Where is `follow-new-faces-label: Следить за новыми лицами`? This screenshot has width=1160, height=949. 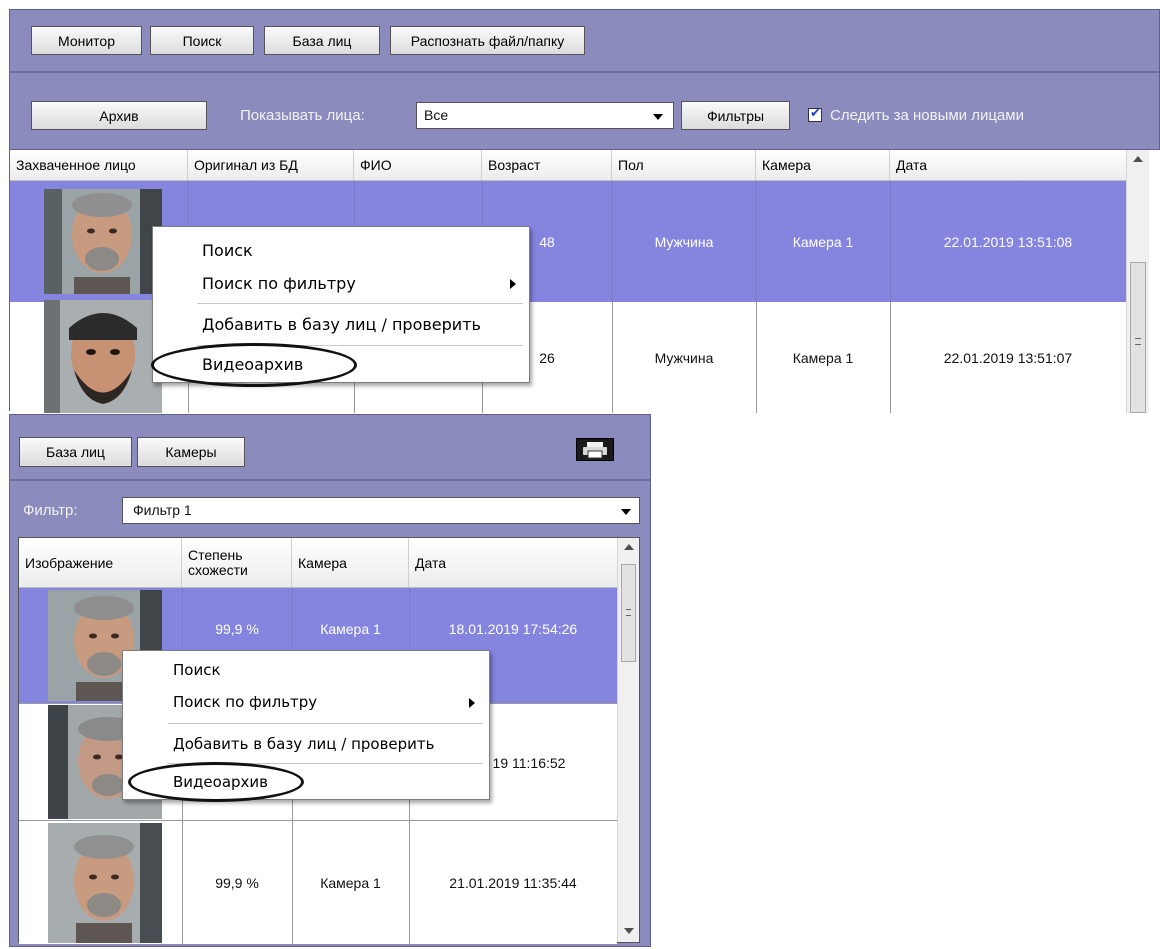
follow-new-faces-label: Следить за новыми лицами is located at coordinates (927, 115).